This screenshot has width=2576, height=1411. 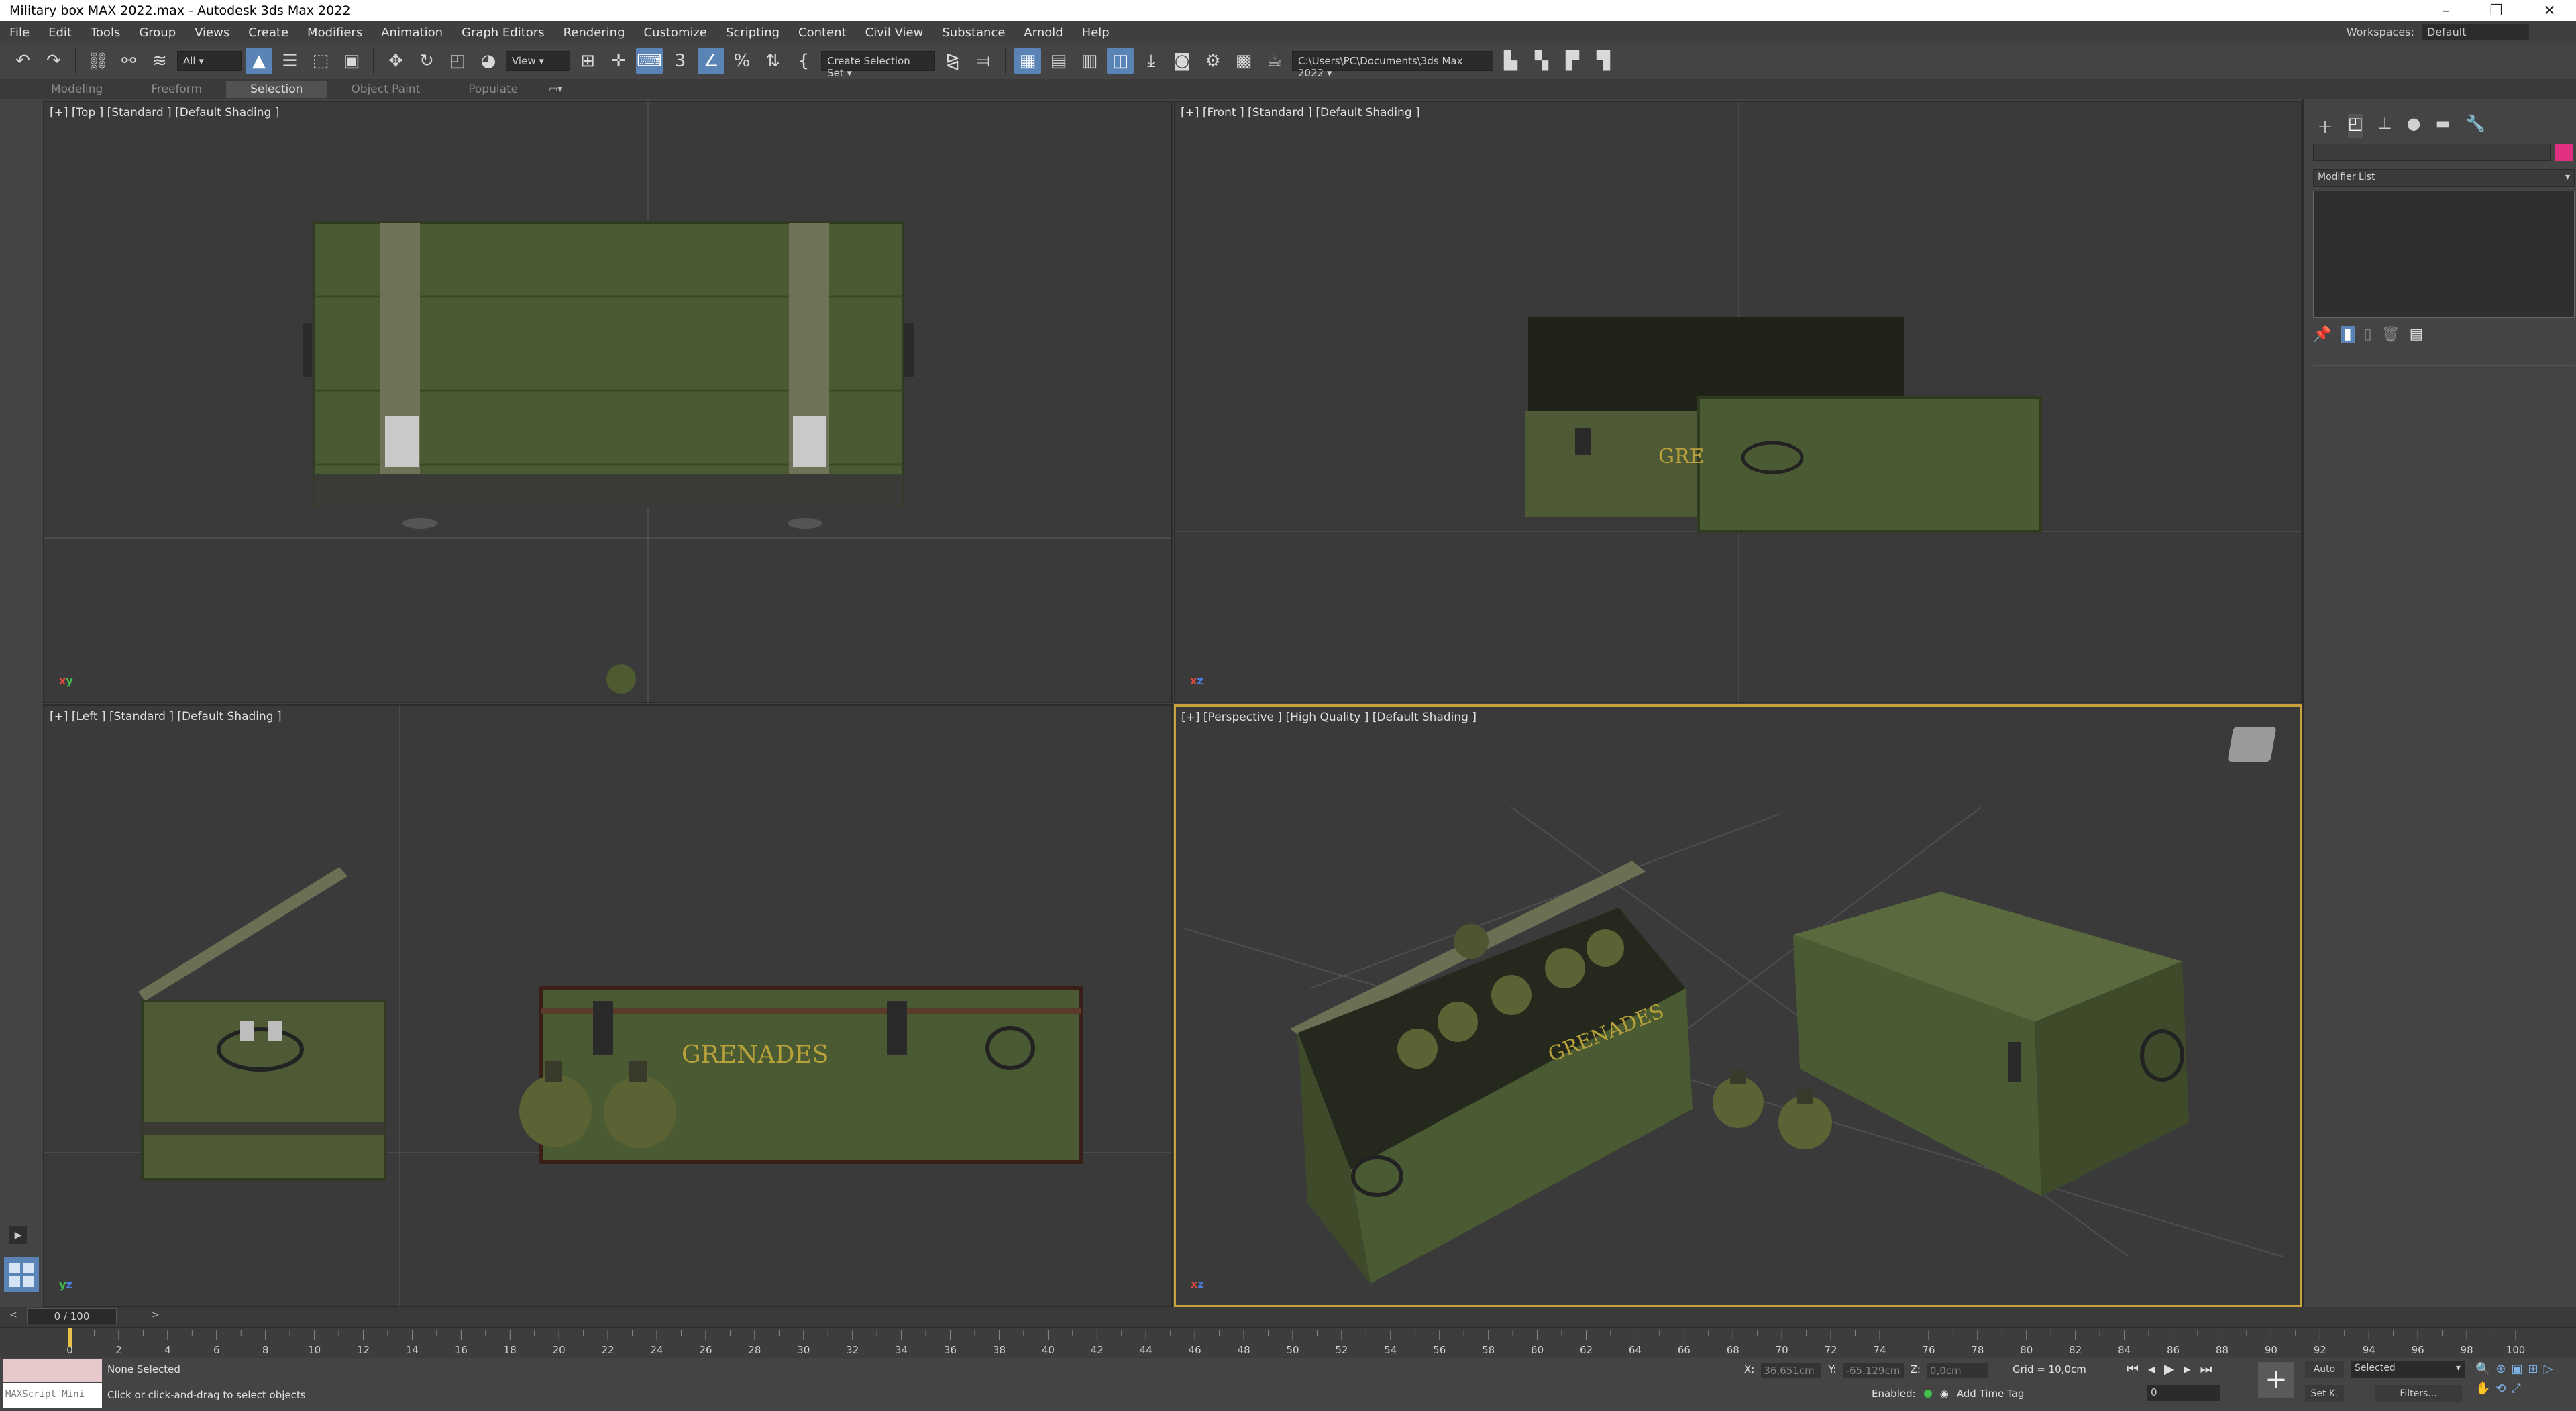 I want to click on time-slider: < 0 / 100 >, so click(x=1288, y=1317).